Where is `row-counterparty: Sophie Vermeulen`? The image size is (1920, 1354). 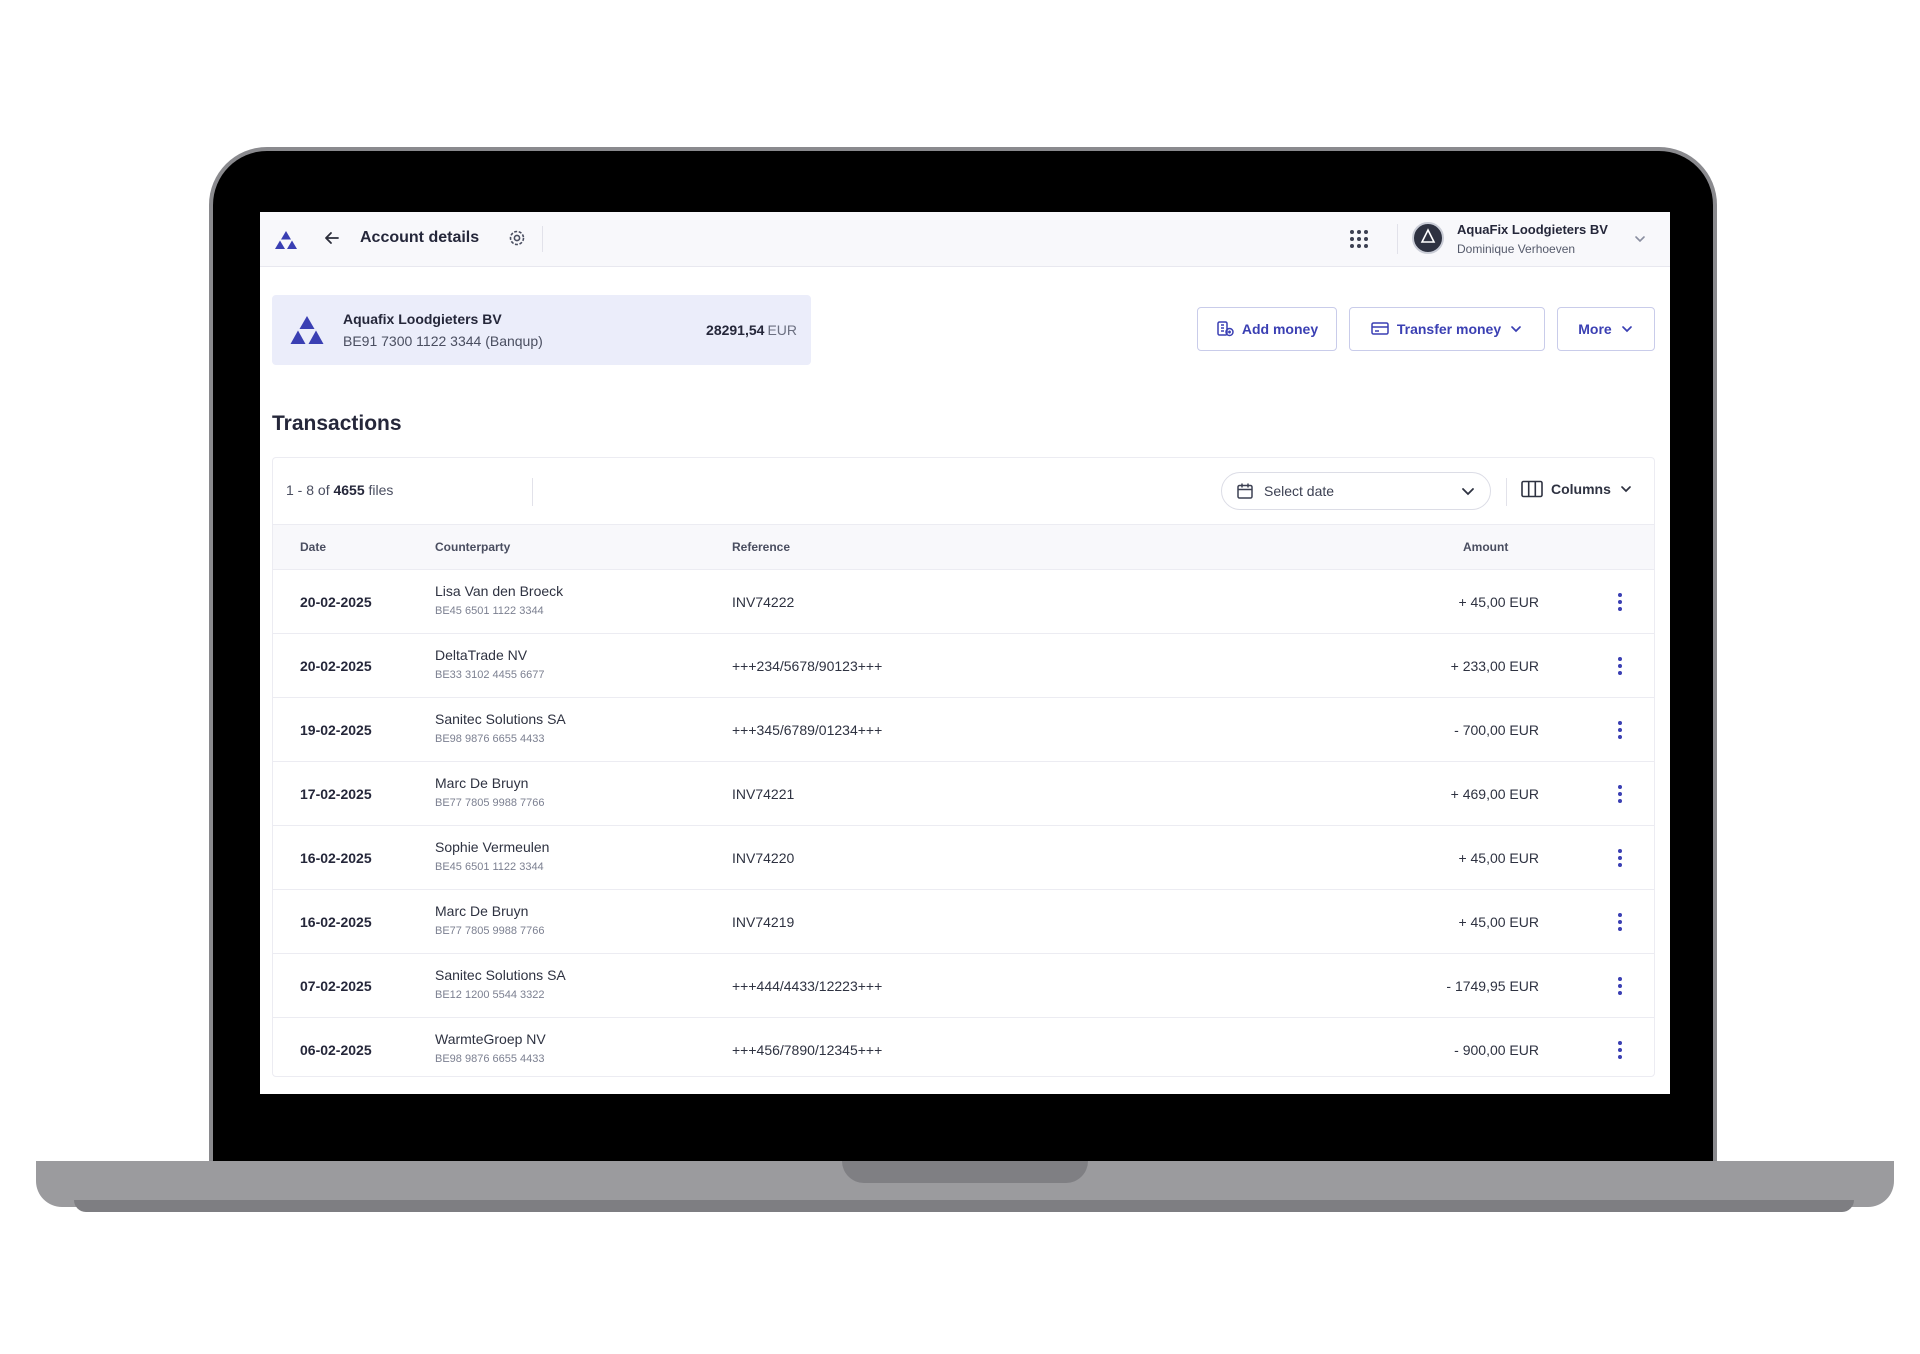
row-counterparty: Sophie Vermeulen is located at coordinates (492, 847).